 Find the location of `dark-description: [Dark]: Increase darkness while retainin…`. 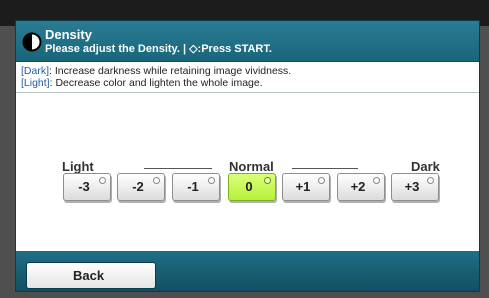

dark-description: [Dark]: Increase darkness while retainin… is located at coordinates (156, 71).